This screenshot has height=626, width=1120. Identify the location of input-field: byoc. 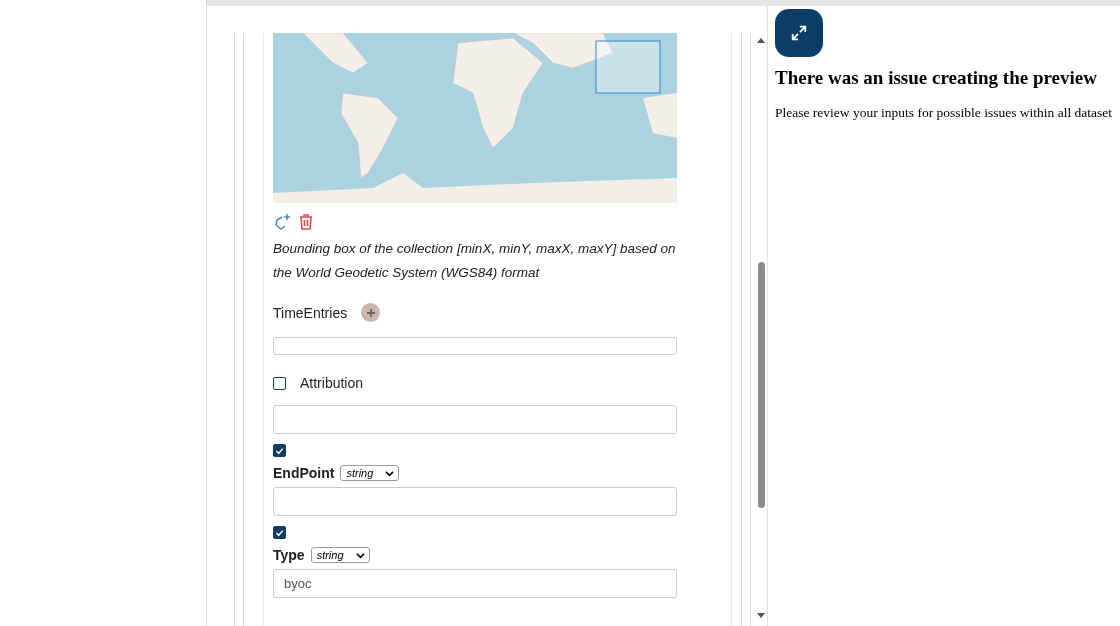
(475, 583).